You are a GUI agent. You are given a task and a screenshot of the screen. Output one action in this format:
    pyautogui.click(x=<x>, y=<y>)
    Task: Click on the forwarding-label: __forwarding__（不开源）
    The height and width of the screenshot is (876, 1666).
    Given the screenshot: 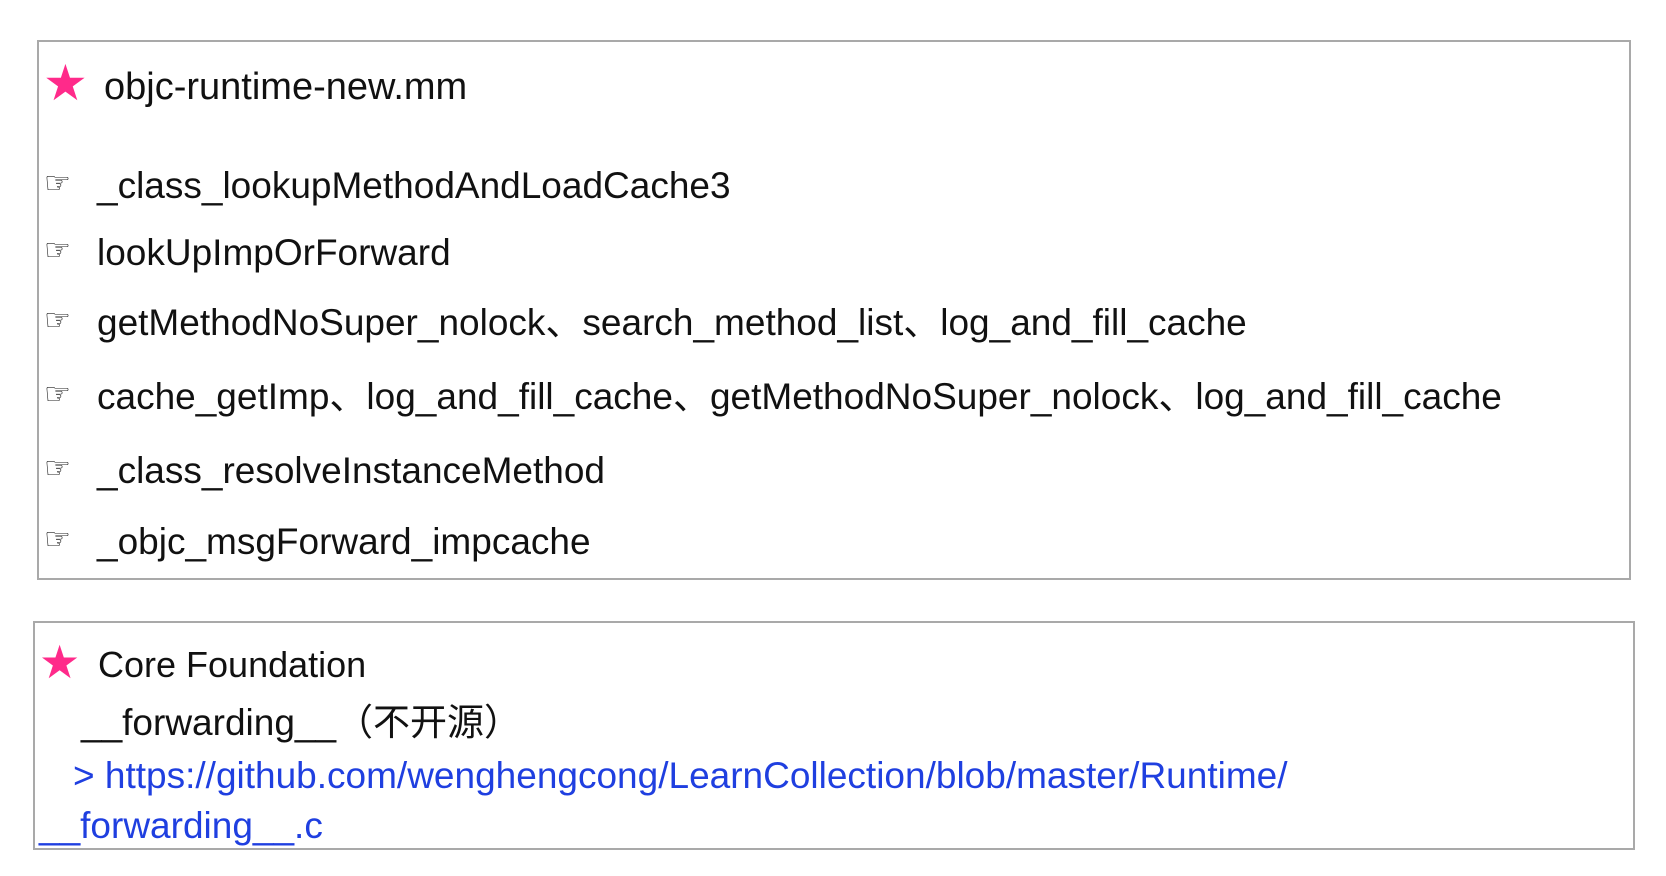 What is the action you would take?
    pyautogui.click(x=301, y=722)
    